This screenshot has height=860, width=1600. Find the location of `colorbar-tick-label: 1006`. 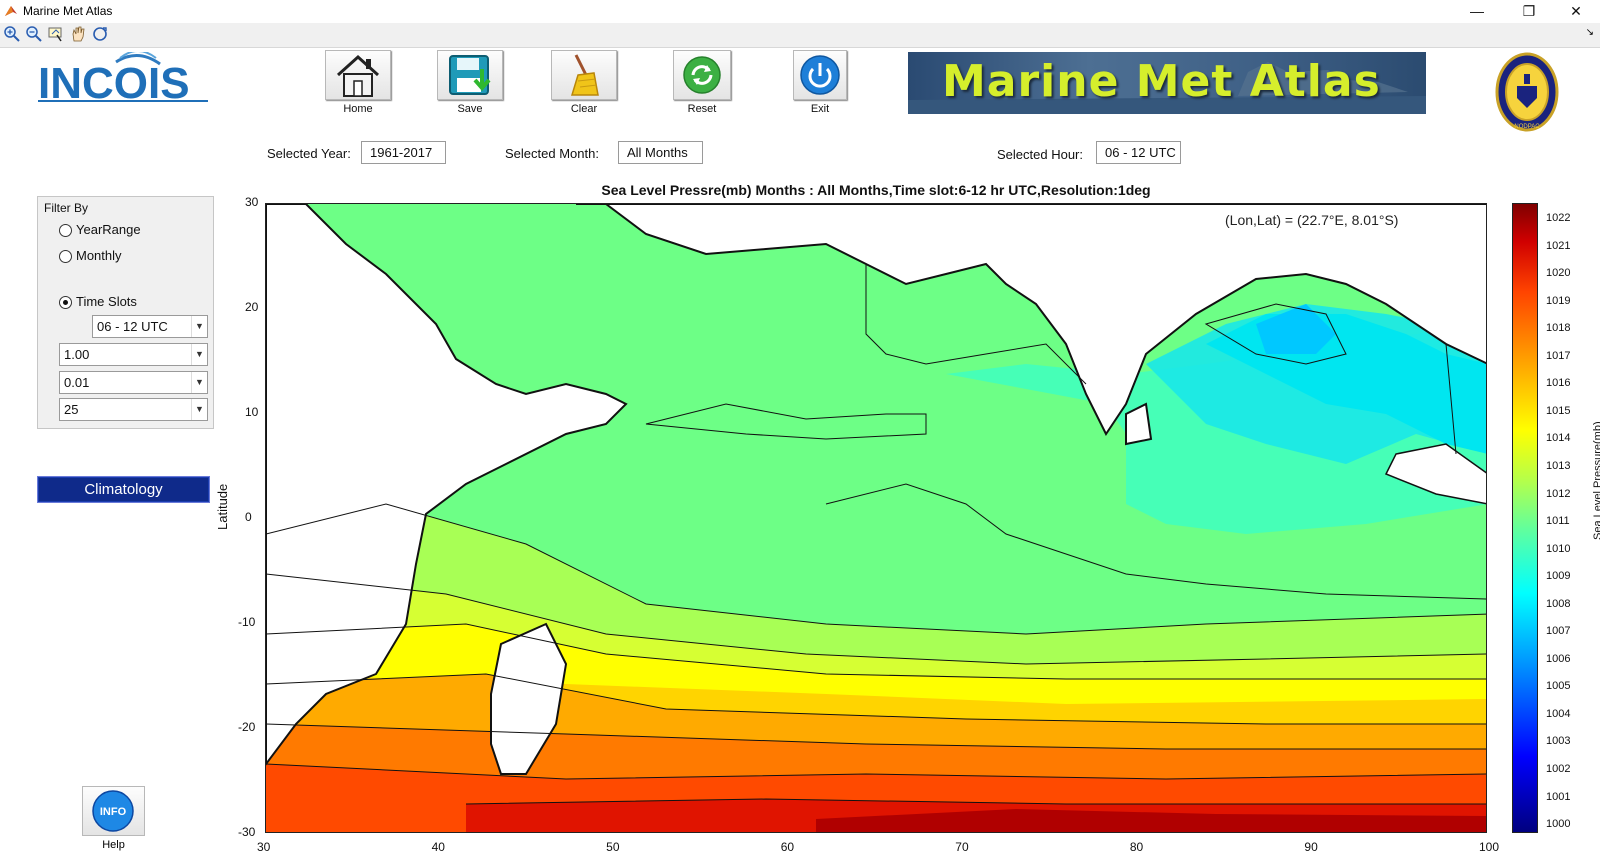

colorbar-tick-label: 1006 is located at coordinates (1558, 658).